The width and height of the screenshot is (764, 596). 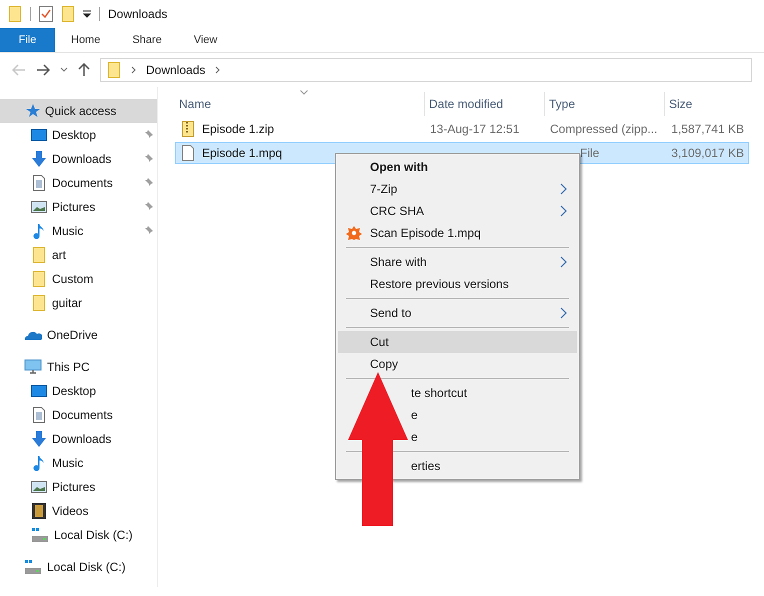 What do you see at coordinates (238, 129) in the screenshot?
I see `file-name: Episode 1.zip` at bounding box center [238, 129].